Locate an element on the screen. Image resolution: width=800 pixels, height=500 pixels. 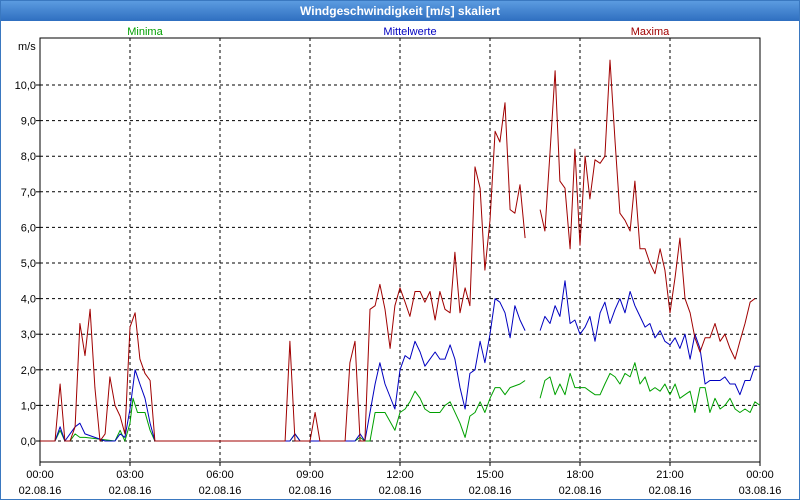
y-axis-unit-label: m/s is located at coordinates (27, 47).